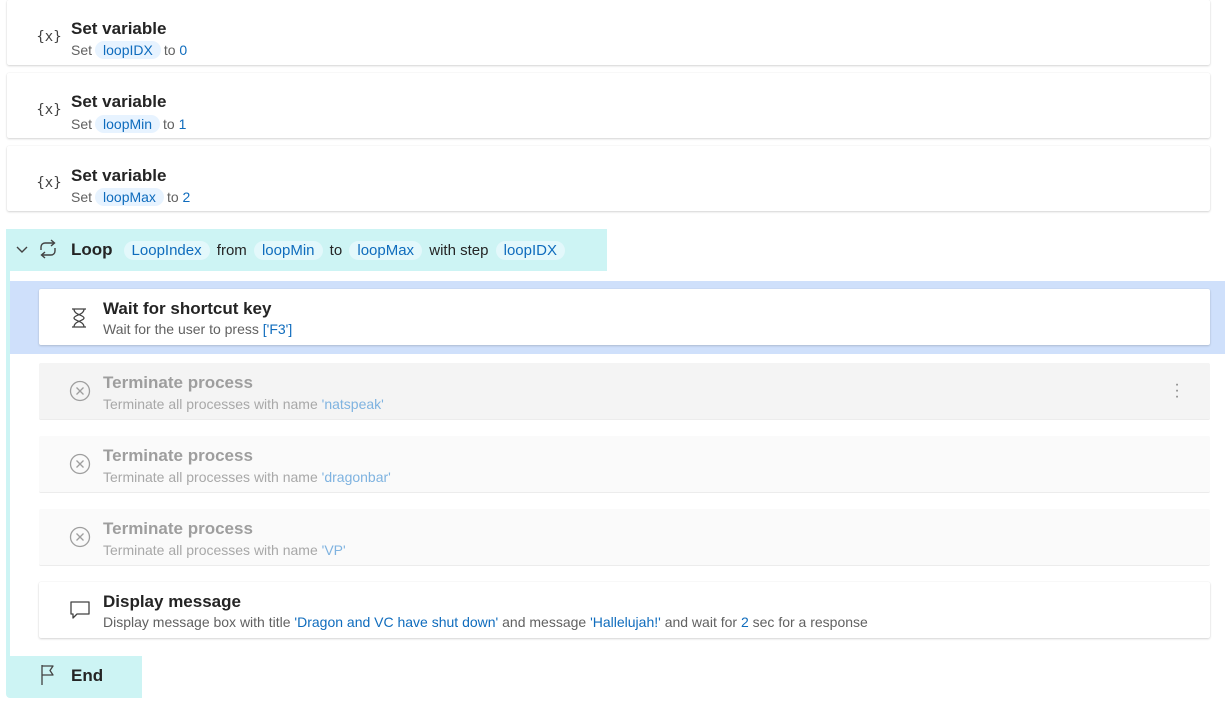 This screenshot has width=1225, height=703. Describe the element at coordinates (608, 32) in the screenshot. I see `action-set-variable-loopidx: {x} Set variable Set loopIDX to 0` at that location.